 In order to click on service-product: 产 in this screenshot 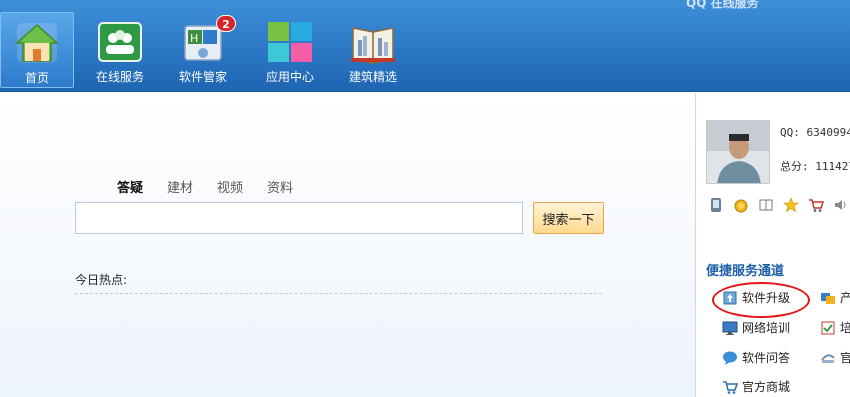, I will do `click(835, 297)`.